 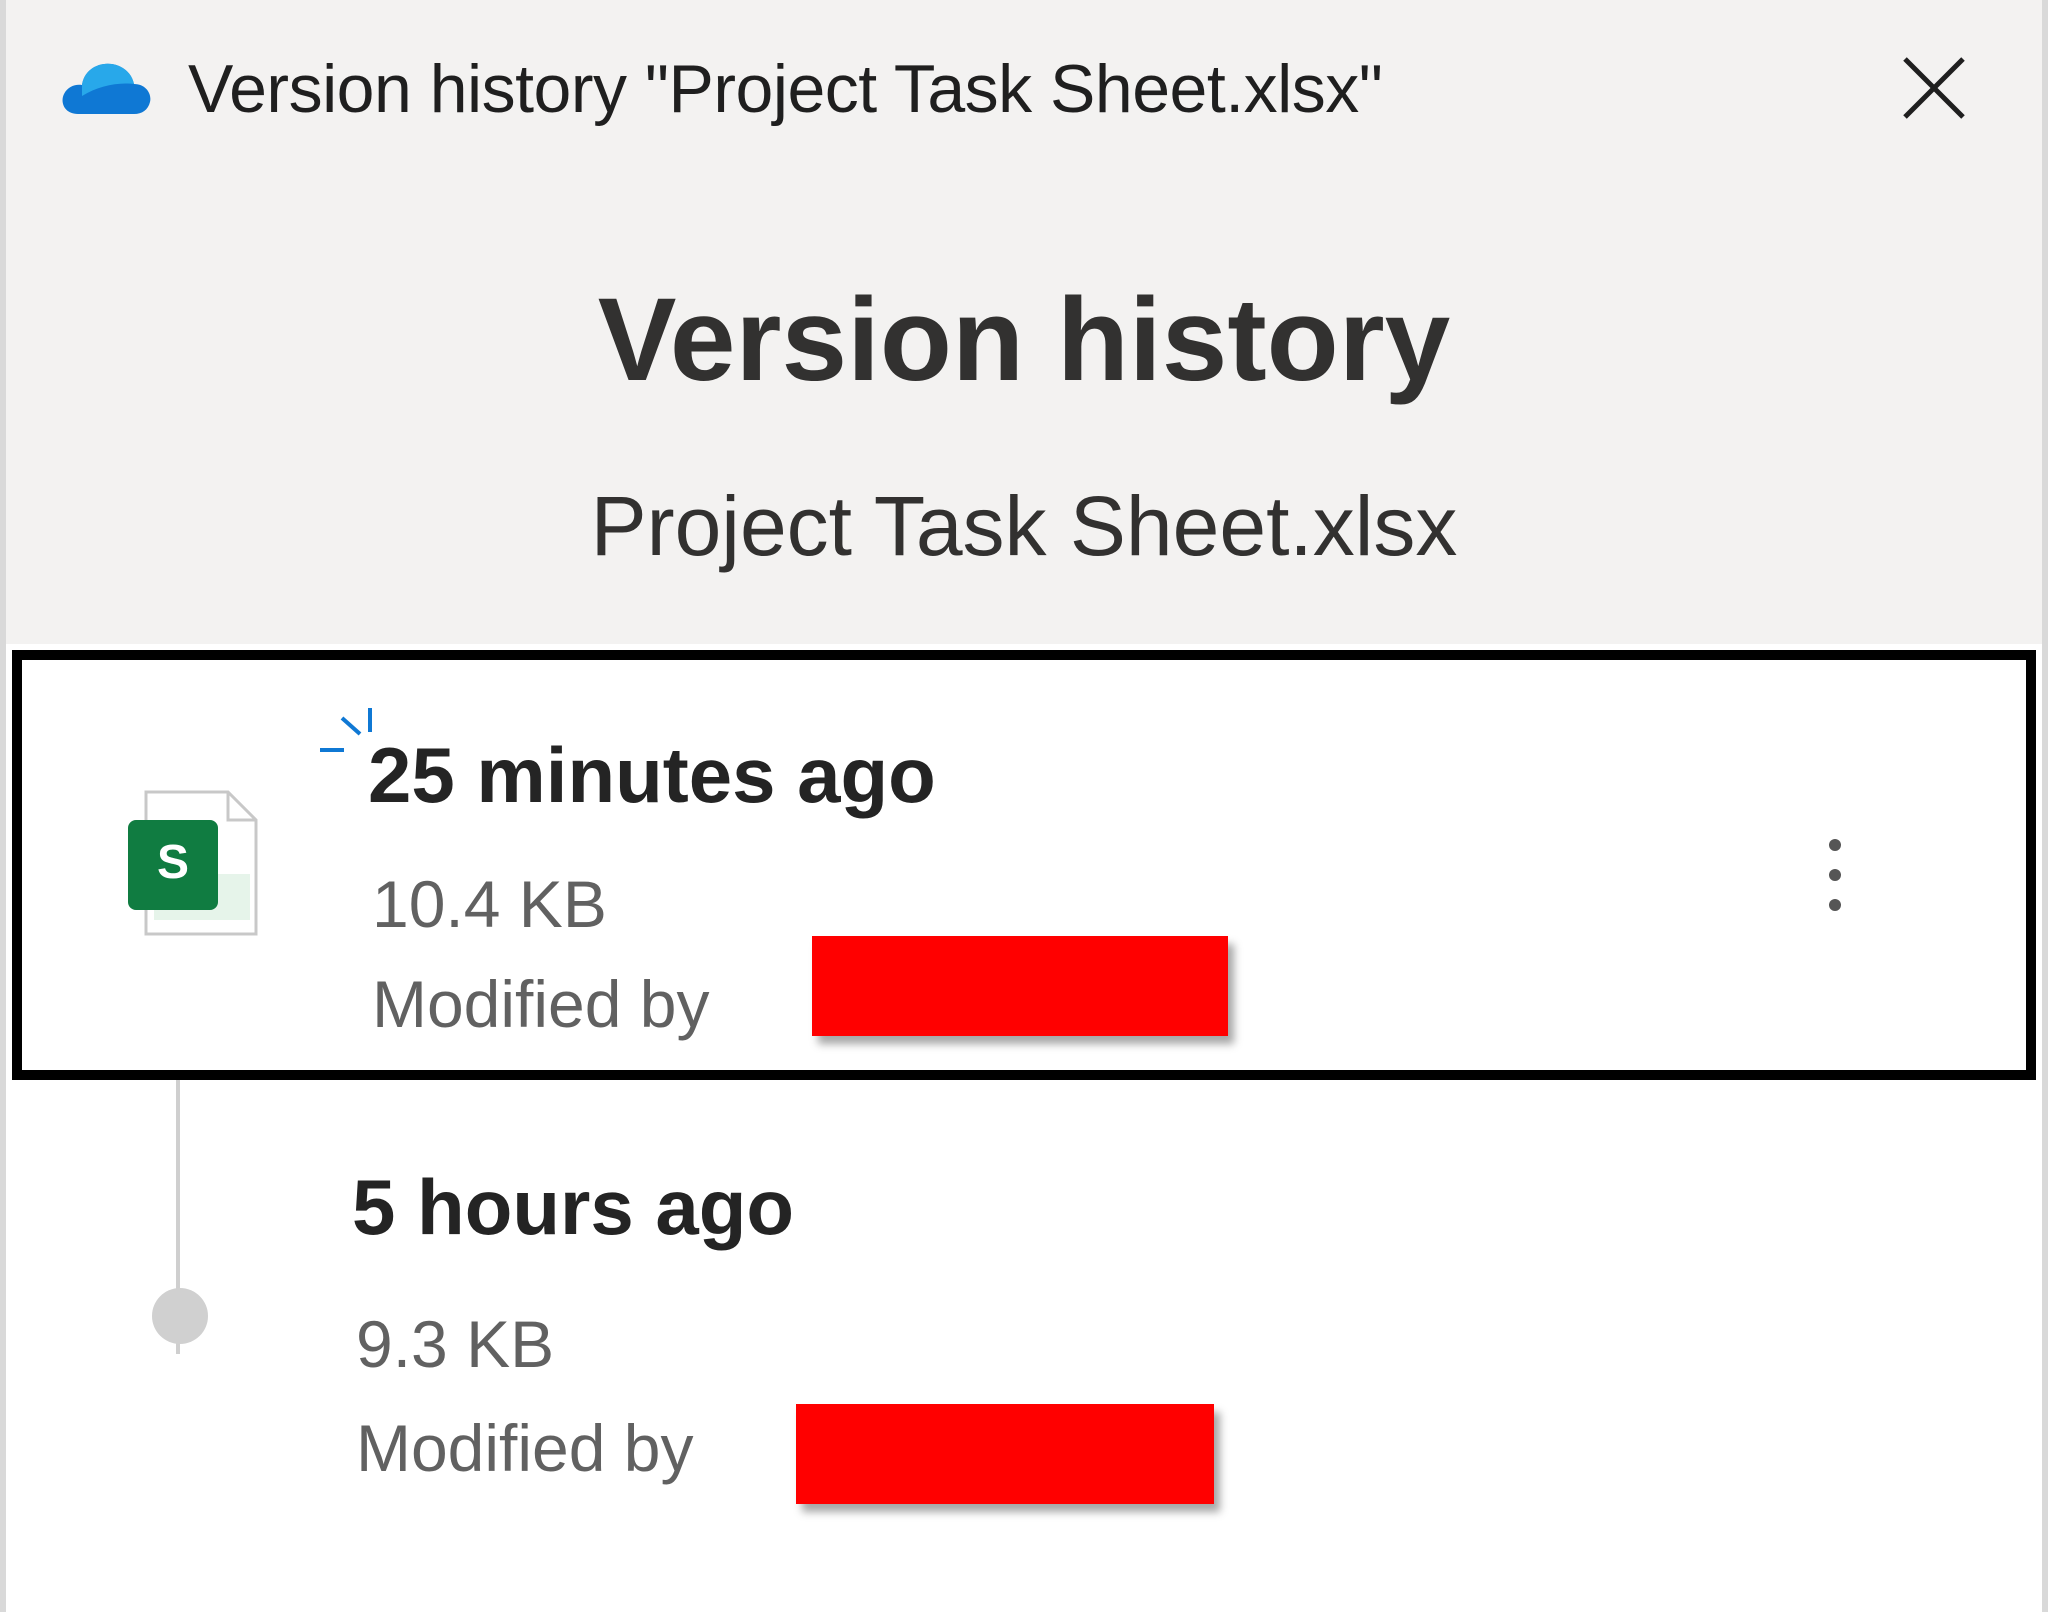 What do you see at coordinates (1835, 845) in the screenshot?
I see `more-options-icon` at bounding box center [1835, 845].